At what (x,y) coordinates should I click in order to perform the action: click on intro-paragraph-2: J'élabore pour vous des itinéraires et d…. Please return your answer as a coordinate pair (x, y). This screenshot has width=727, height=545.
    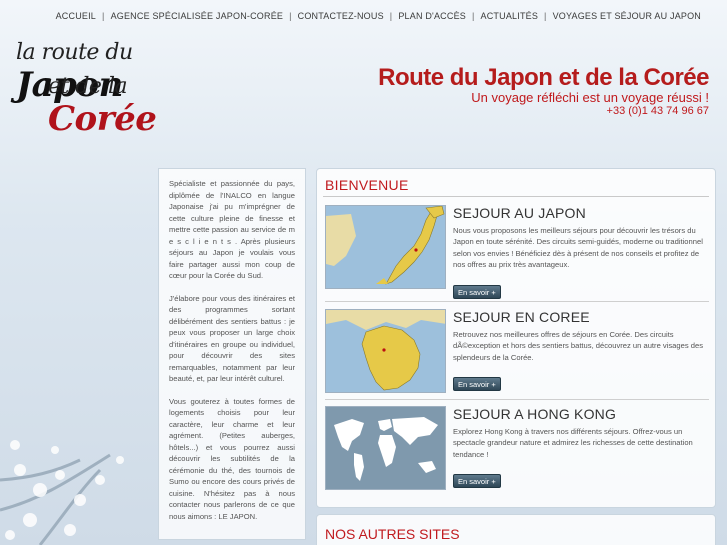
    Looking at the image, I should click on (232, 338).